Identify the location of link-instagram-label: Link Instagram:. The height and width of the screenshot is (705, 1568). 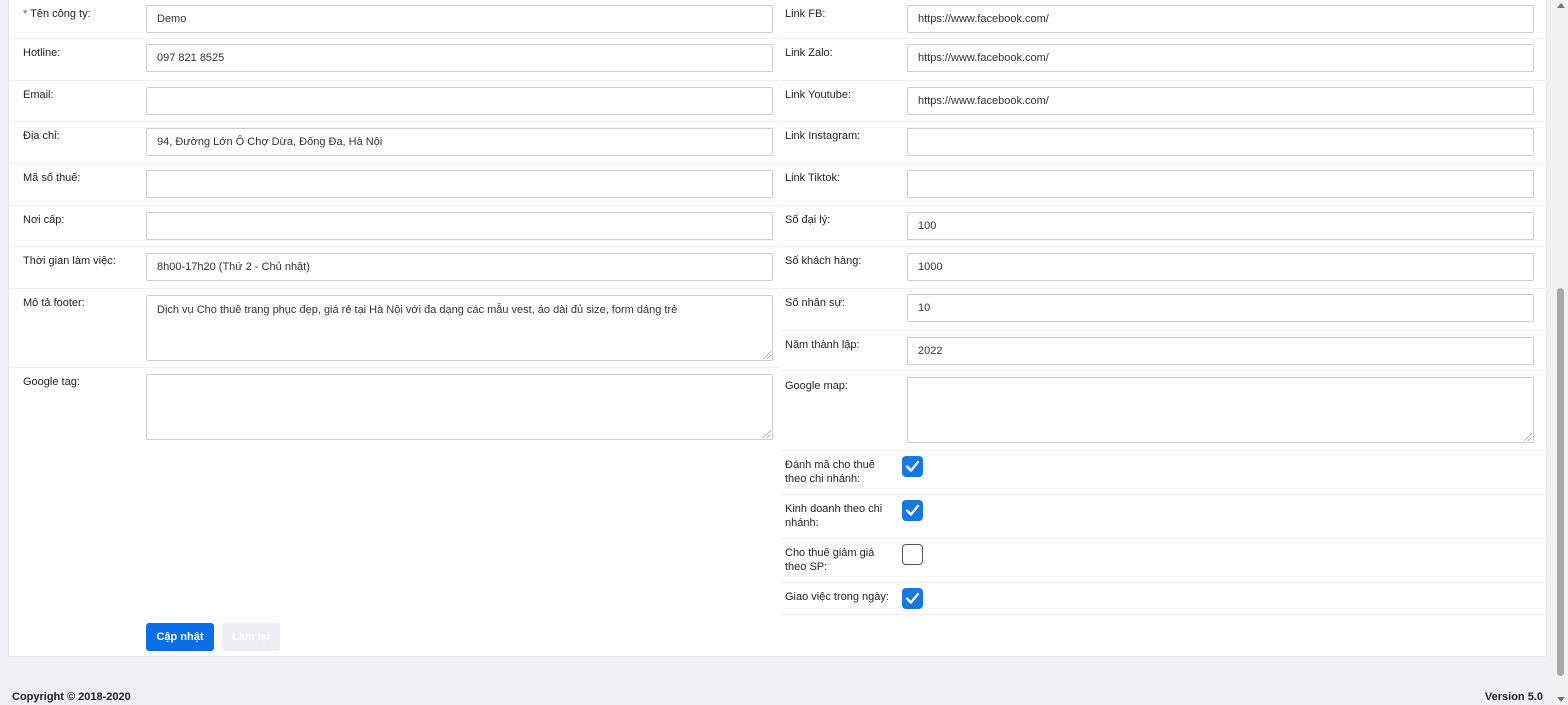
(823, 136).